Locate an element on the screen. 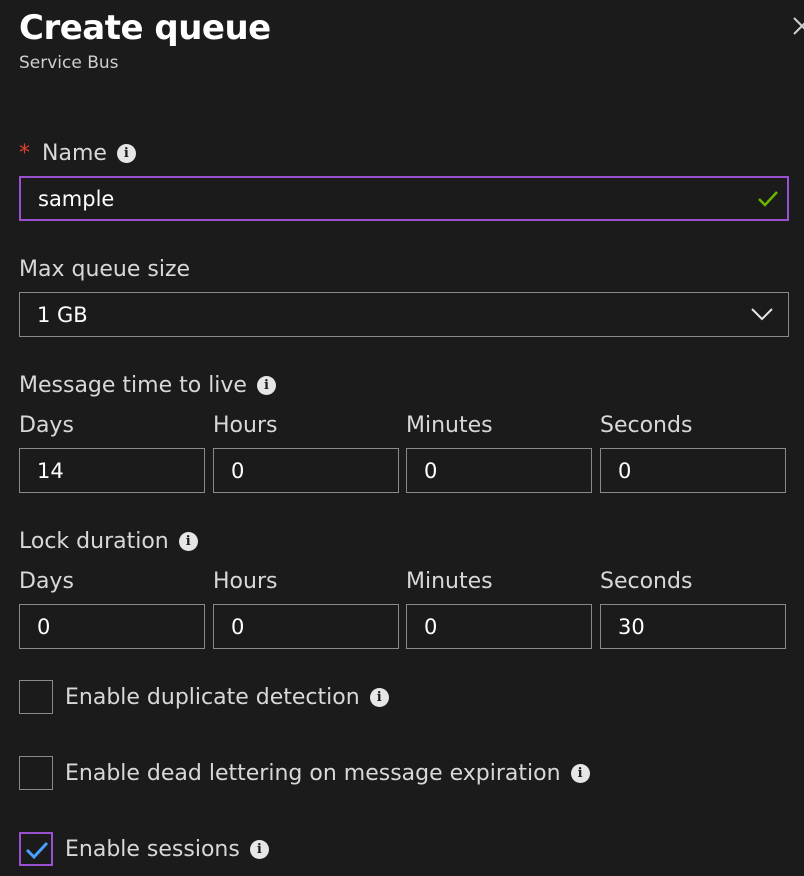 Image resolution: width=804 pixels, height=876 pixels. panel-title: Create queue is located at coordinates (145, 28).